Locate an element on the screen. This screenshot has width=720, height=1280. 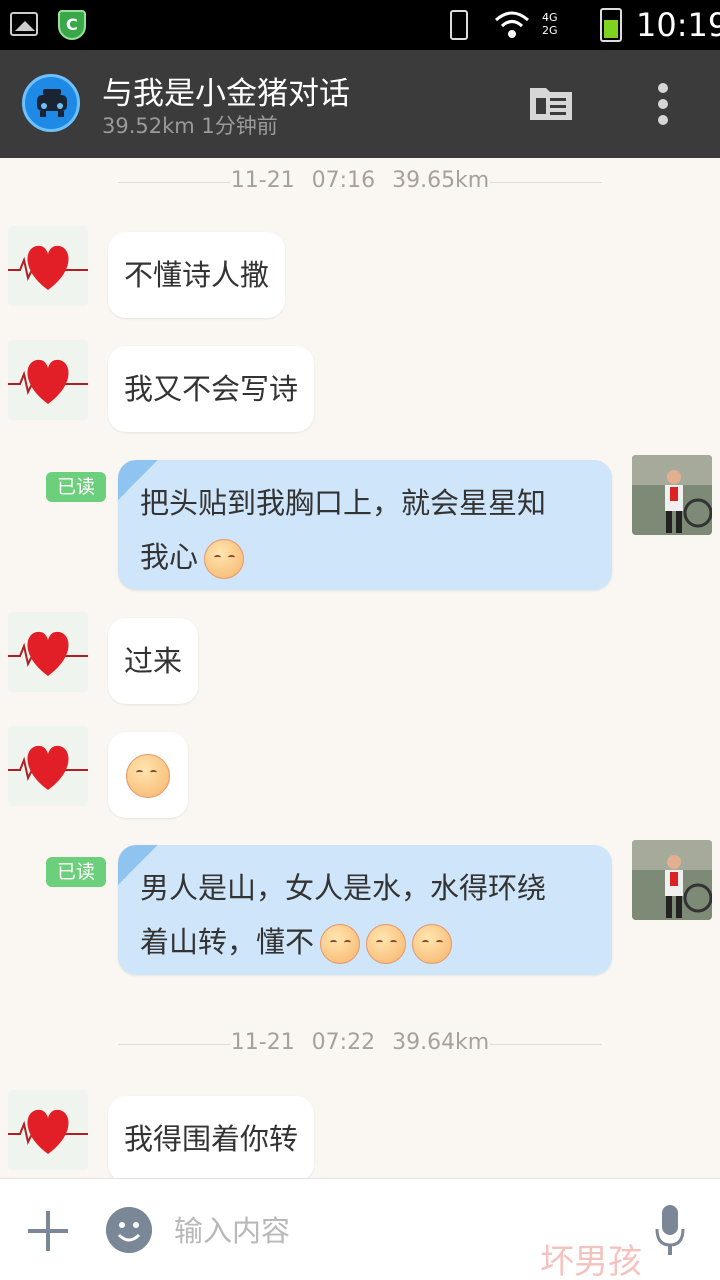
microphone-icon is located at coordinates (670, 1232).